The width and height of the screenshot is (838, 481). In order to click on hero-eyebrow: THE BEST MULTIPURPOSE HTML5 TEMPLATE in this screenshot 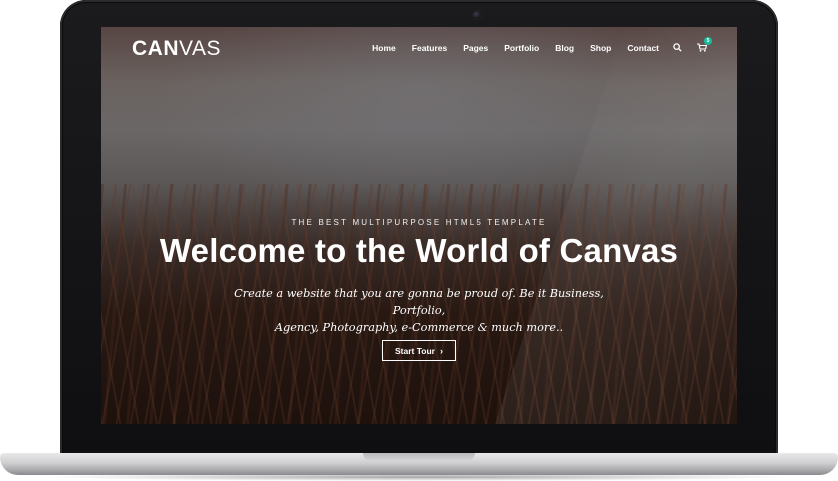, I will do `click(419, 222)`.